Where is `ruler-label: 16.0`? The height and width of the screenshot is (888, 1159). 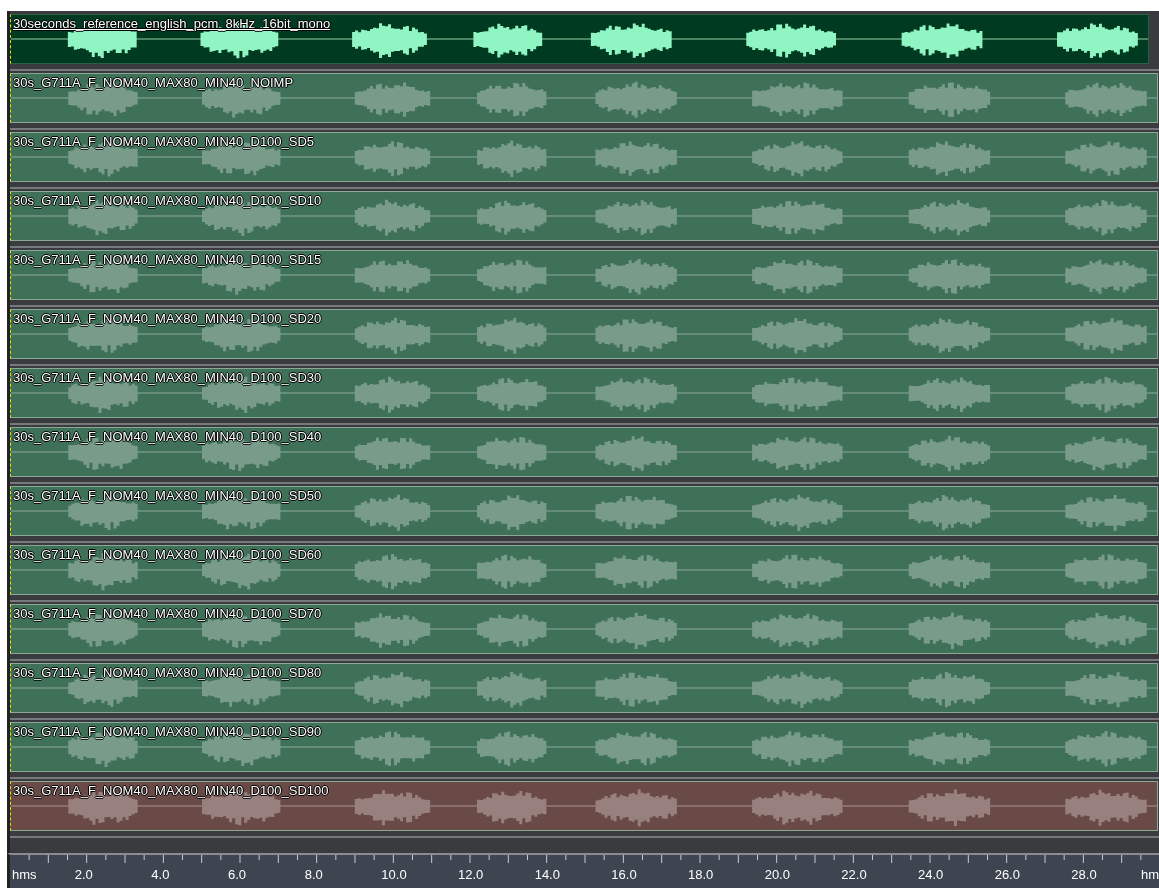
ruler-label: 16.0 is located at coordinates (624, 874).